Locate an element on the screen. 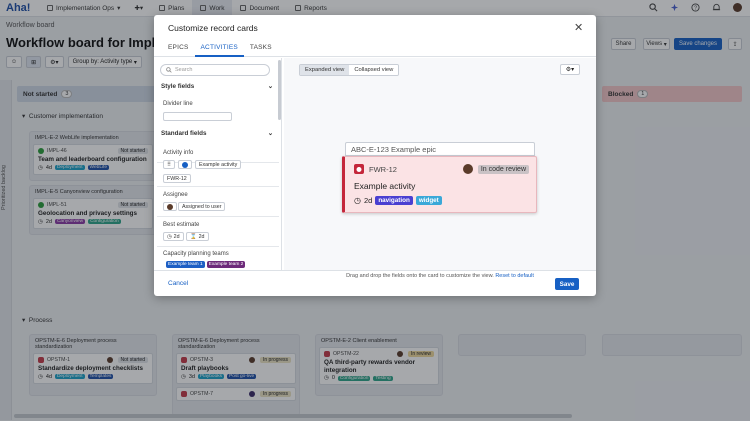 This screenshot has height=421, width=750. divider-line-field is located at coordinates (197, 116).